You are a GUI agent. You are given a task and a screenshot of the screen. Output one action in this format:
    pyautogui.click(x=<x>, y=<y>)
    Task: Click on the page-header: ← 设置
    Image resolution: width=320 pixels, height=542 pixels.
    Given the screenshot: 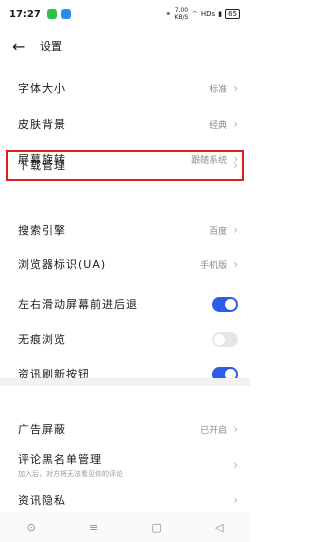 What is the action you would take?
    pyautogui.click(x=125, y=46)
    